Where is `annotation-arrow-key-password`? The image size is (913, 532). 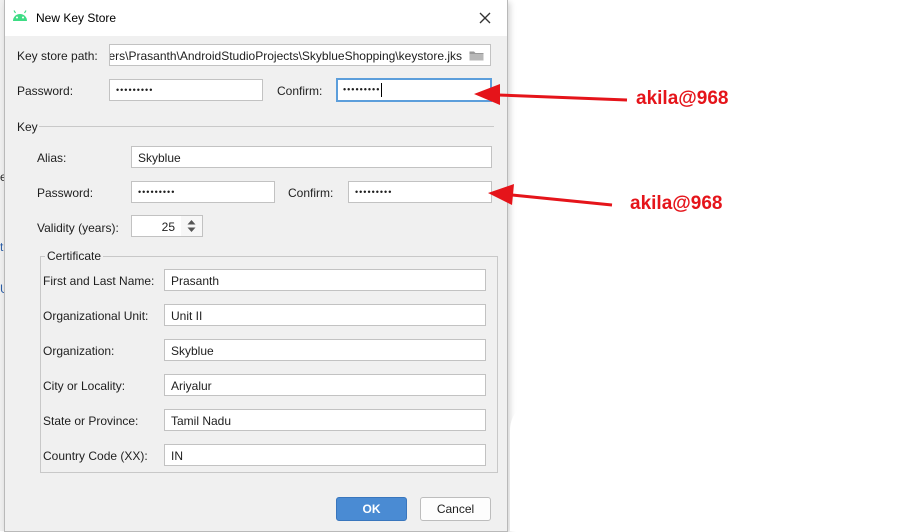
annotation-arrow-key-password is located at coordinates (562, 200).